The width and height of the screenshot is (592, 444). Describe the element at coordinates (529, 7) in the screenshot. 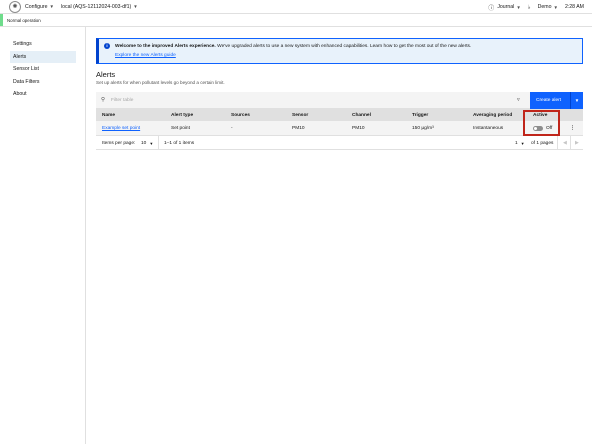

I see `bell-icon: ♭` at that location.